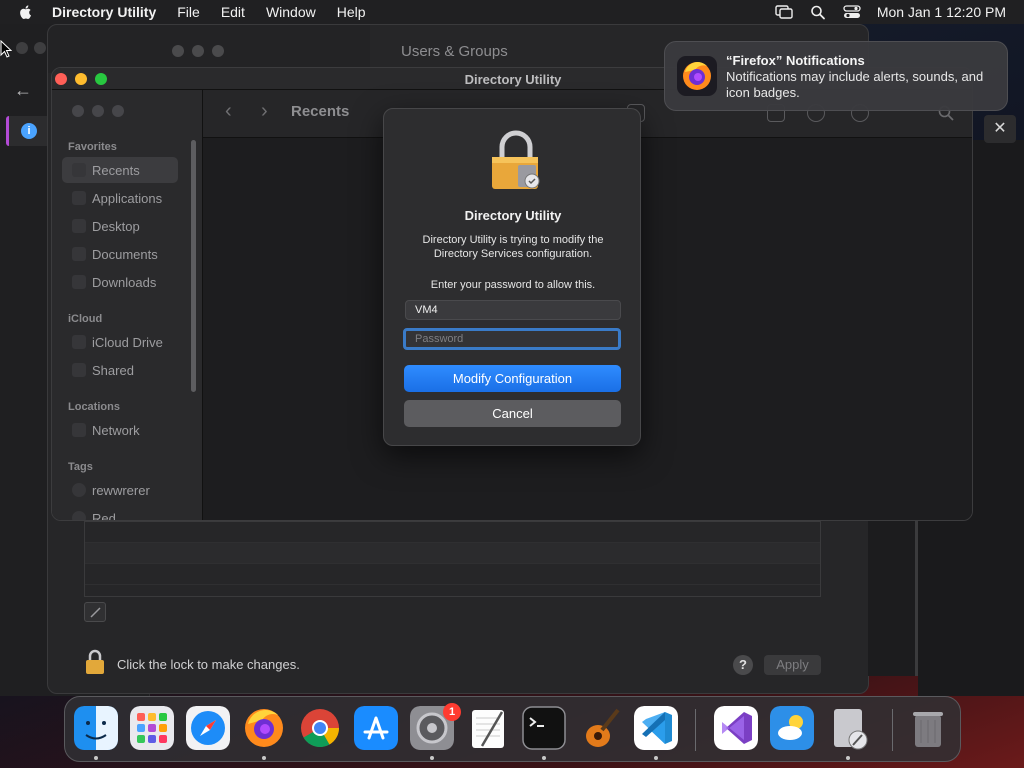  I want to click on sidebar-item-label: Desktop, so click(116, 226).